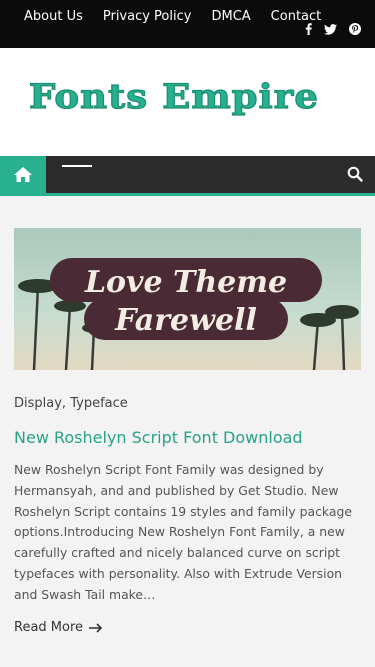 Image resolution: width=375 pixels, height=667 pixels. What do you see at coordinates (185, 282) in the screenshot?
I see `thumbnail-text-line1: Love Theme` at bounding box center [185, 282].